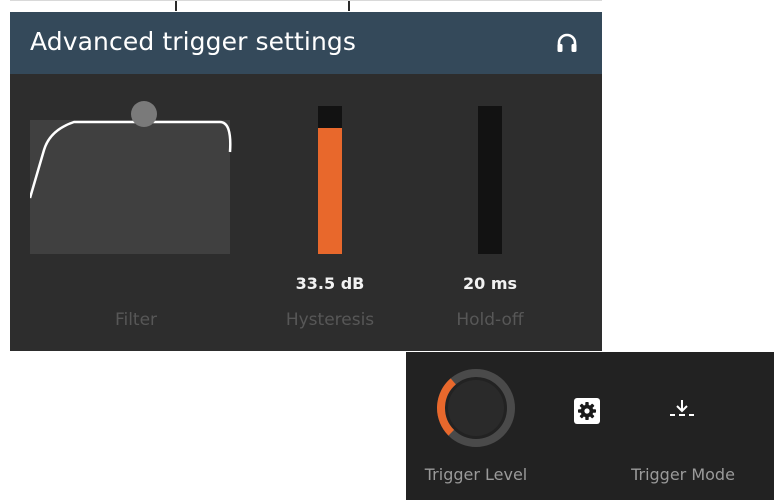 The height and width of the screenshot is (500, 774). What do you see at coordinates (490, 283) in the screenshot?
I see `holdoff-value: 20 ms` at bounding box center [490, 283].